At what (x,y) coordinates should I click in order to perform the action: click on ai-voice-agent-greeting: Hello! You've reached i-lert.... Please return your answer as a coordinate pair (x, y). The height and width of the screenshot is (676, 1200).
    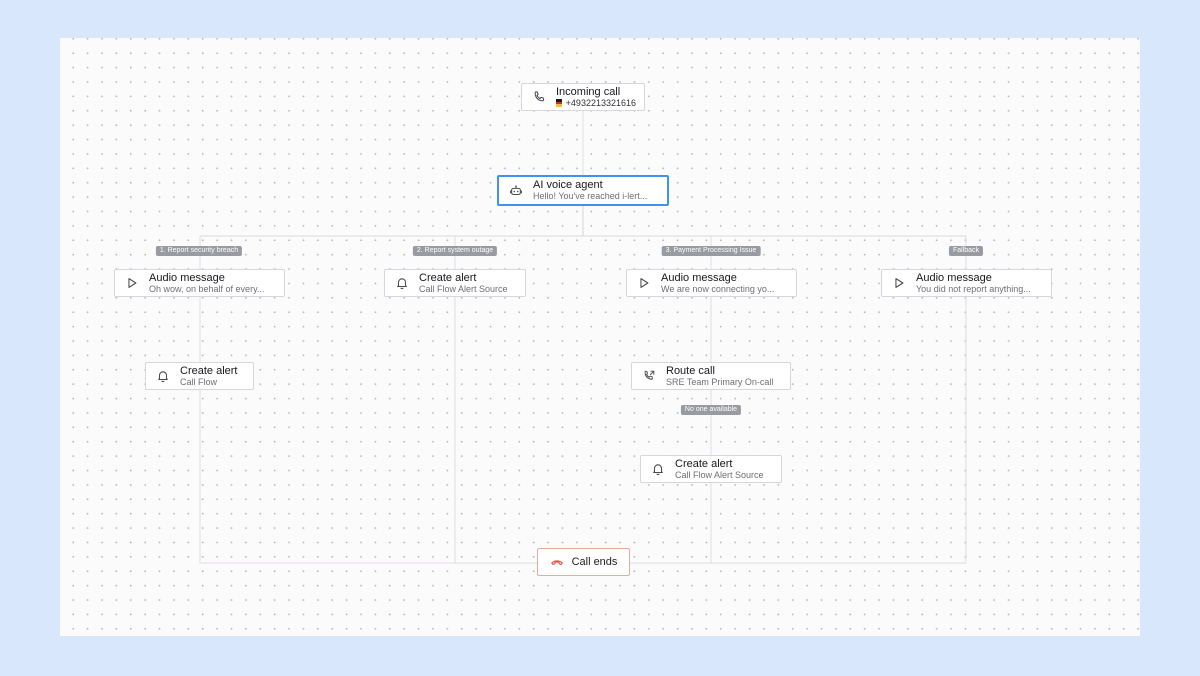
    Looking at the image, I should click on (590, 196).